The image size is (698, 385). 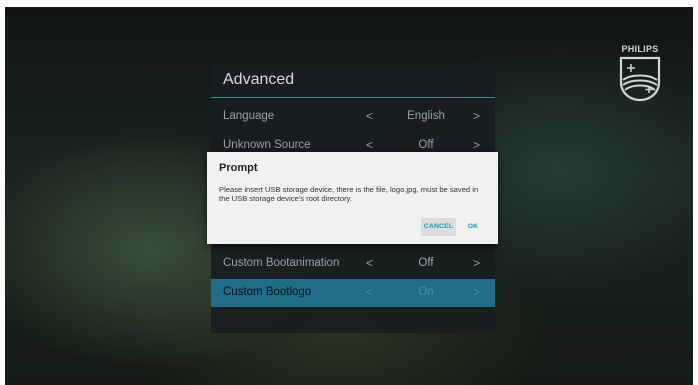 I want to click on cancel-button: CANCEL, so click(x=438, y=227).